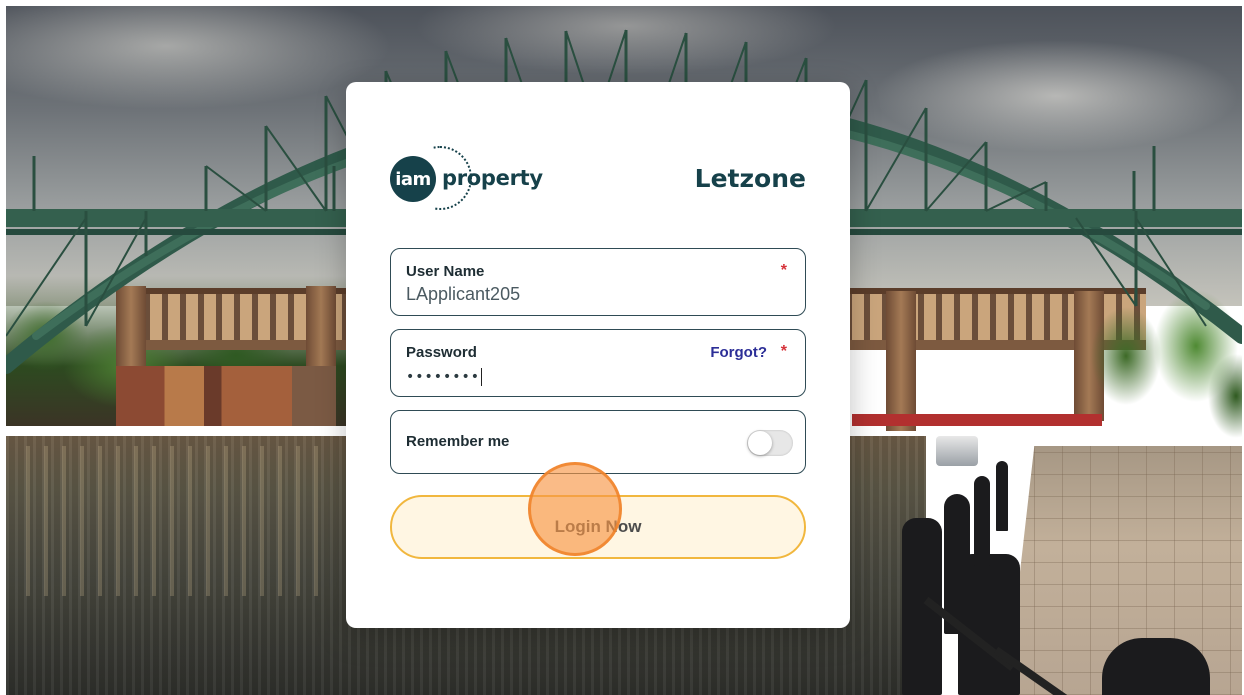 Image resolution: width=1244 pixels, height=695 pixels. What do you see at coordinates (441, 352) in the screenshot?
I see `password-label: Password` at bounding box center [441, 352].